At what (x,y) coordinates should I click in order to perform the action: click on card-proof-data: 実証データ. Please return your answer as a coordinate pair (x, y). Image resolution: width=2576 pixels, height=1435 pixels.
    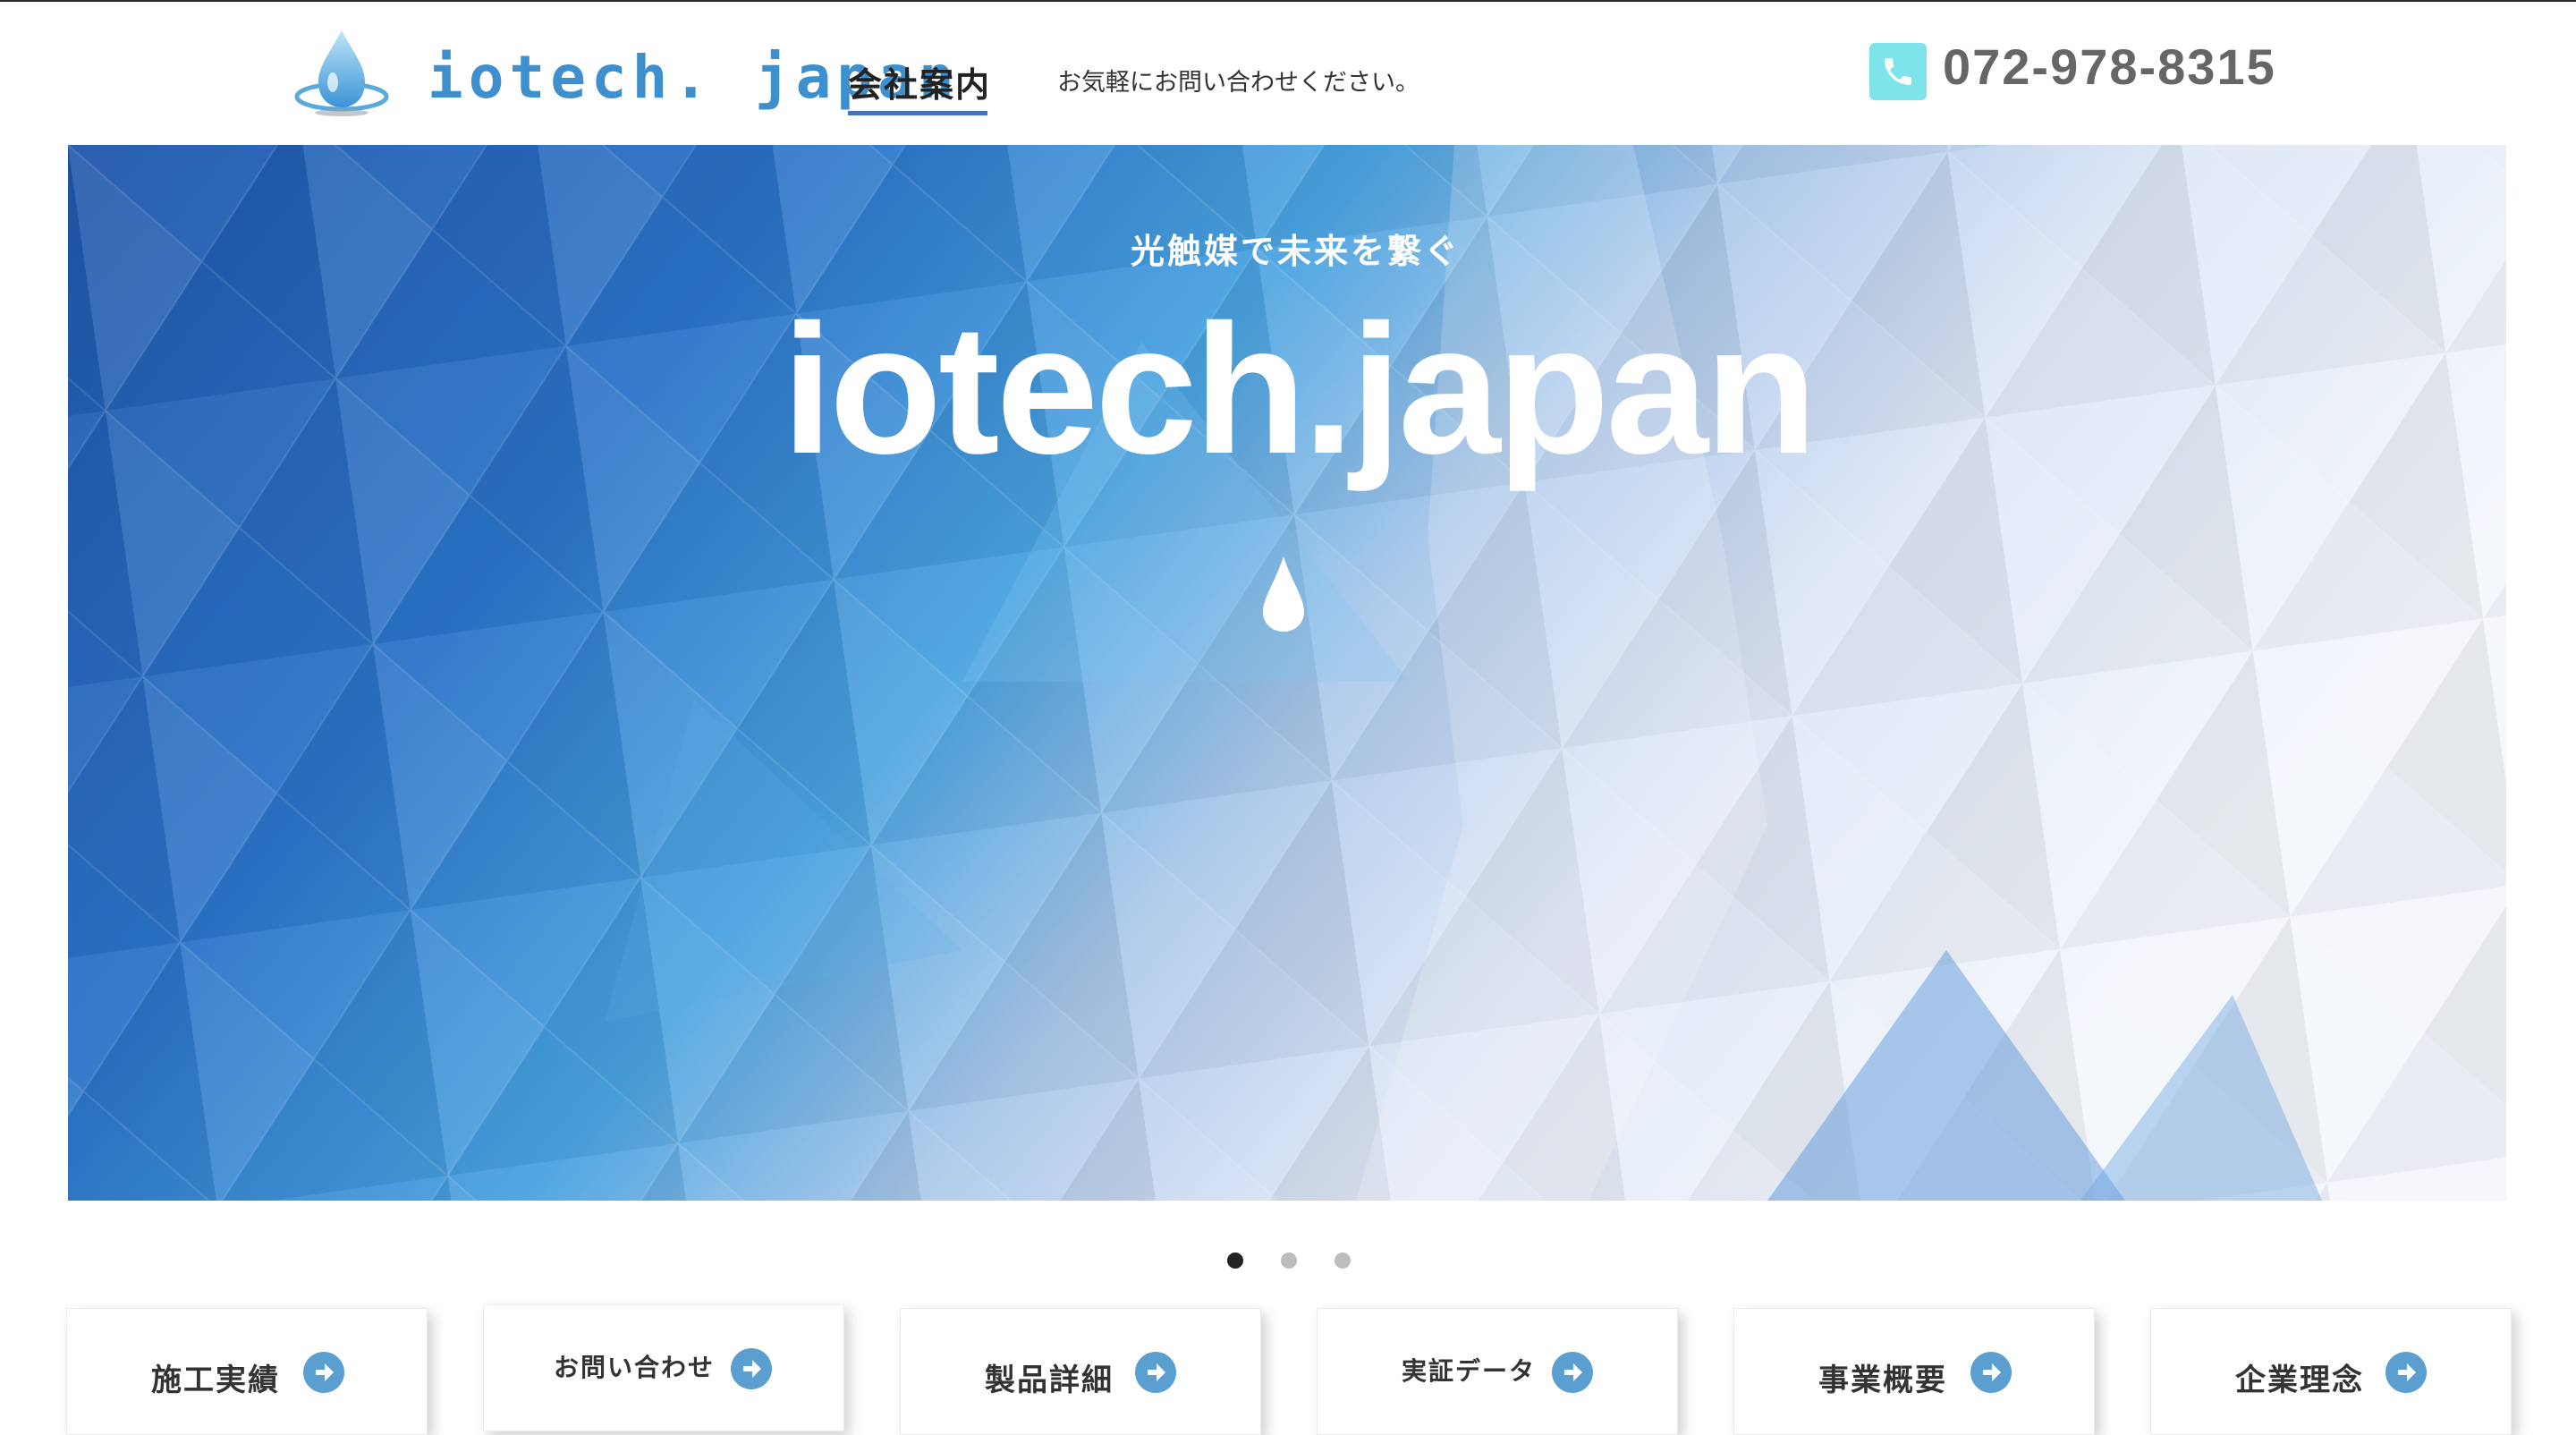
    Looking at the image, I should click on (1497, 1371).